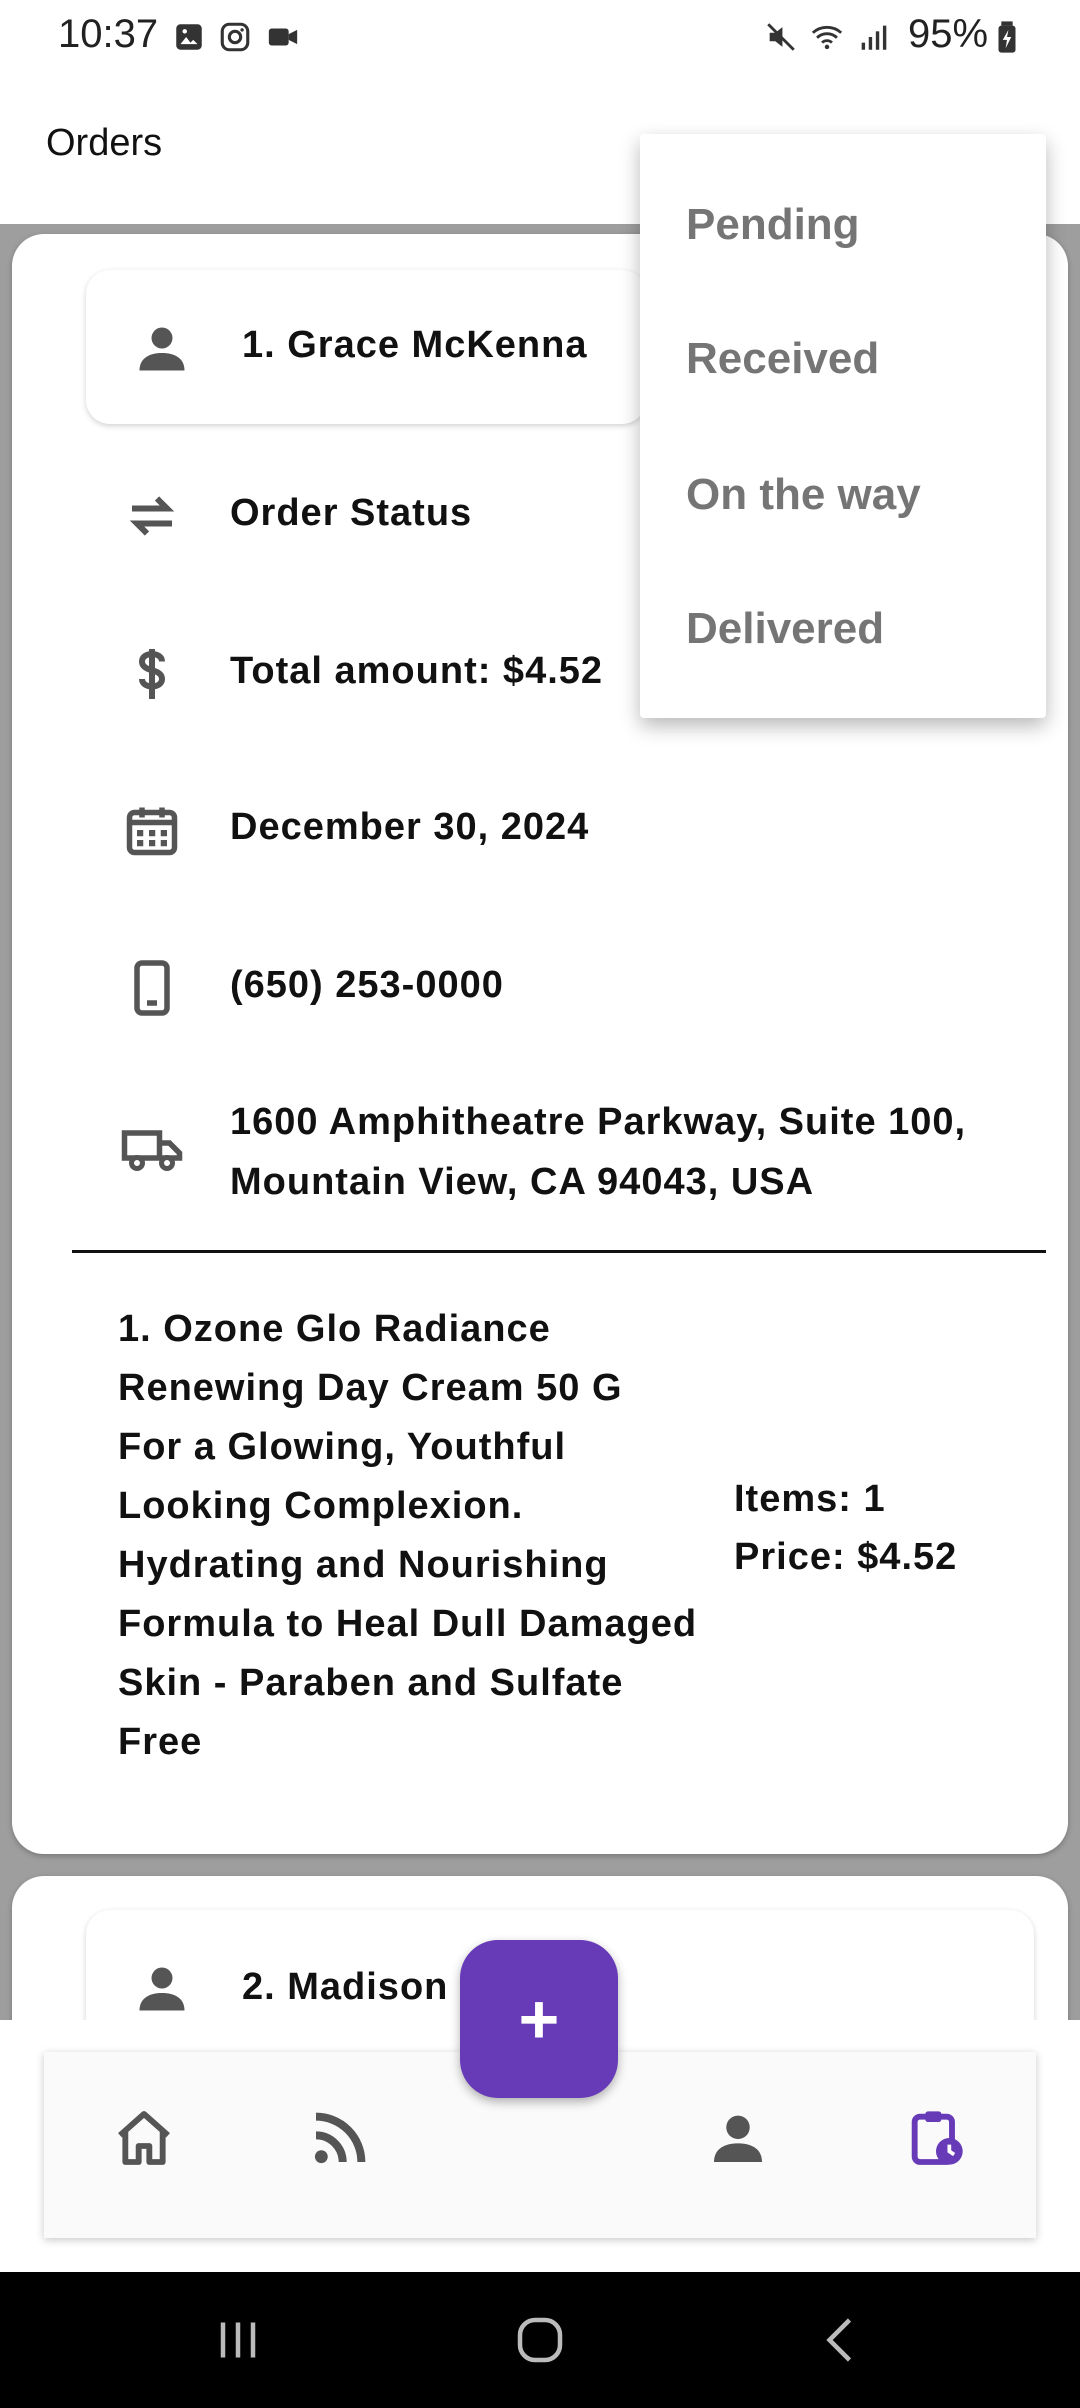 This screenshot has width=1080, height=2408. Describe the element at coordinates (189, 37) in the screenshot. I see `gallery-icon` at that location.